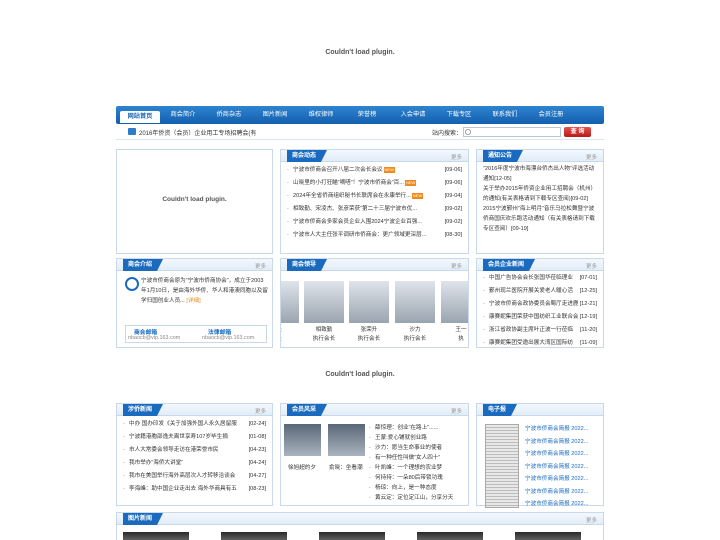  I want to click on detail-link: [详细], so click(193, 301).